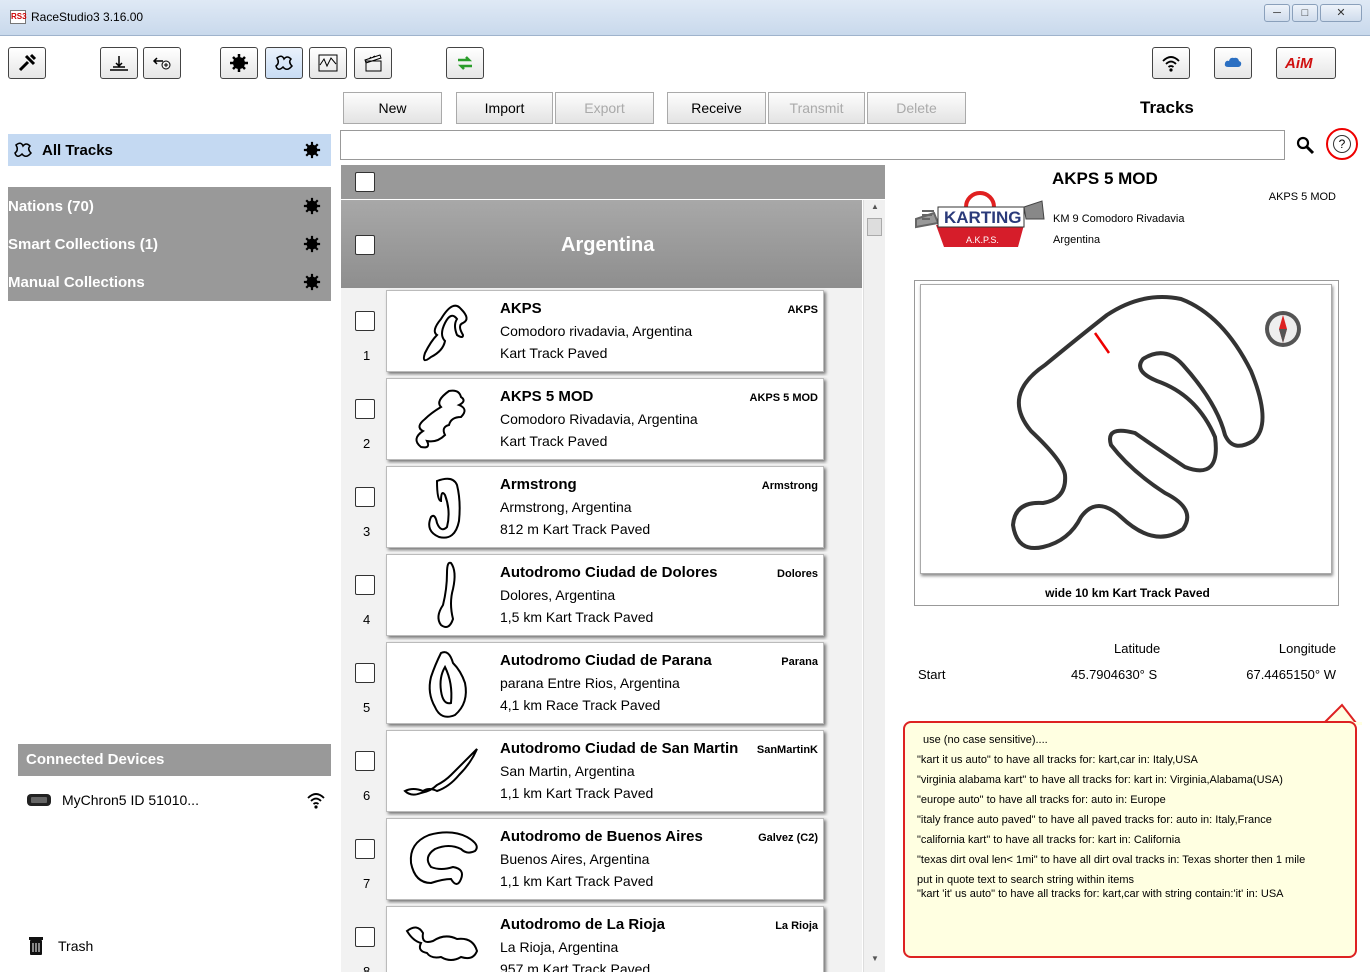 Image resolution: width=1370 pixels, height=972 pixels. I want to click on search-input, so click(812, 145).